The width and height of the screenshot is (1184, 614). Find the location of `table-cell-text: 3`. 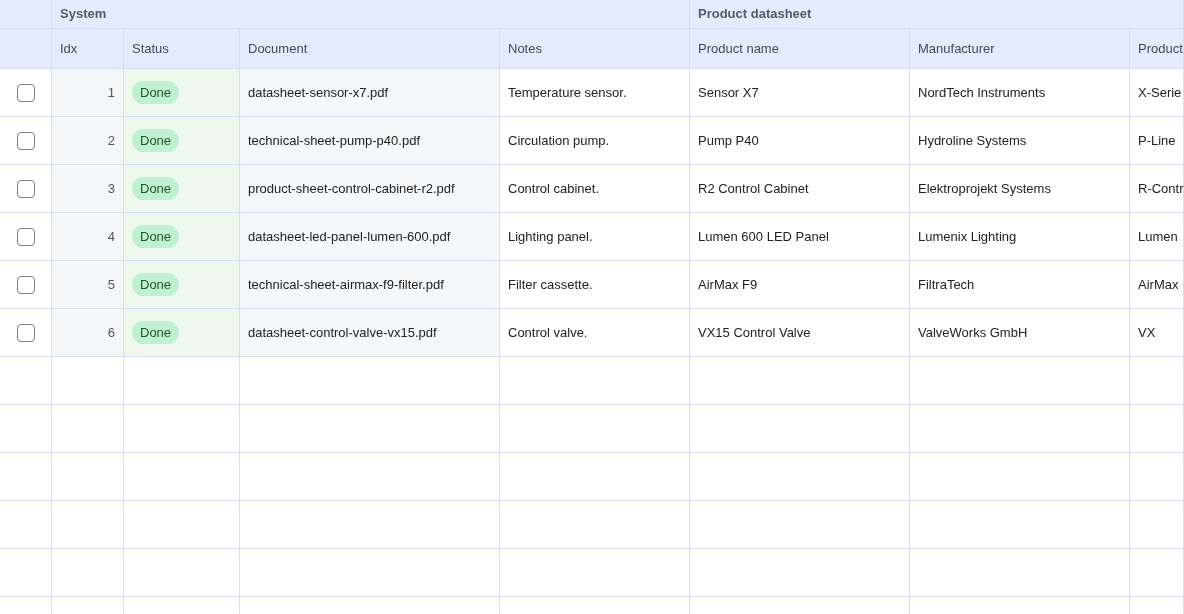

table-cell-text: 3 is located at coordinates (111, 188).